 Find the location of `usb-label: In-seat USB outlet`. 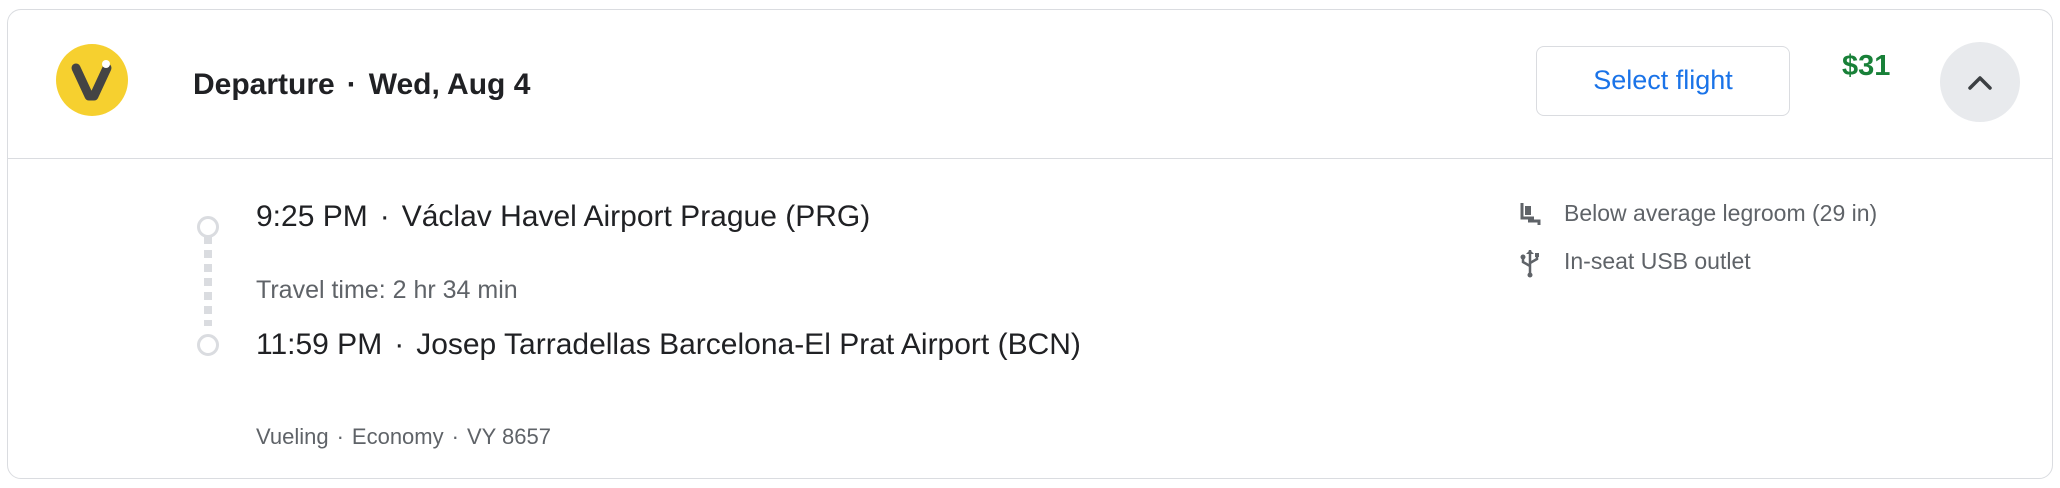

usb-label: In-seat USB outlet is located at coordinates (1657, 261).